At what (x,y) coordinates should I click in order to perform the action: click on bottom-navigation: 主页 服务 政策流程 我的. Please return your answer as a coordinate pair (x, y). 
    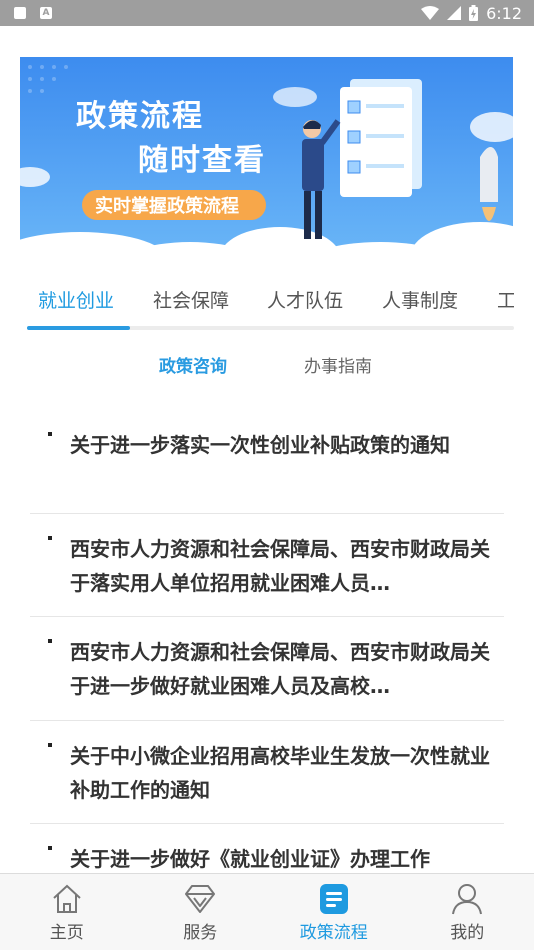
    Looking at the image, I should click on (267, 911).